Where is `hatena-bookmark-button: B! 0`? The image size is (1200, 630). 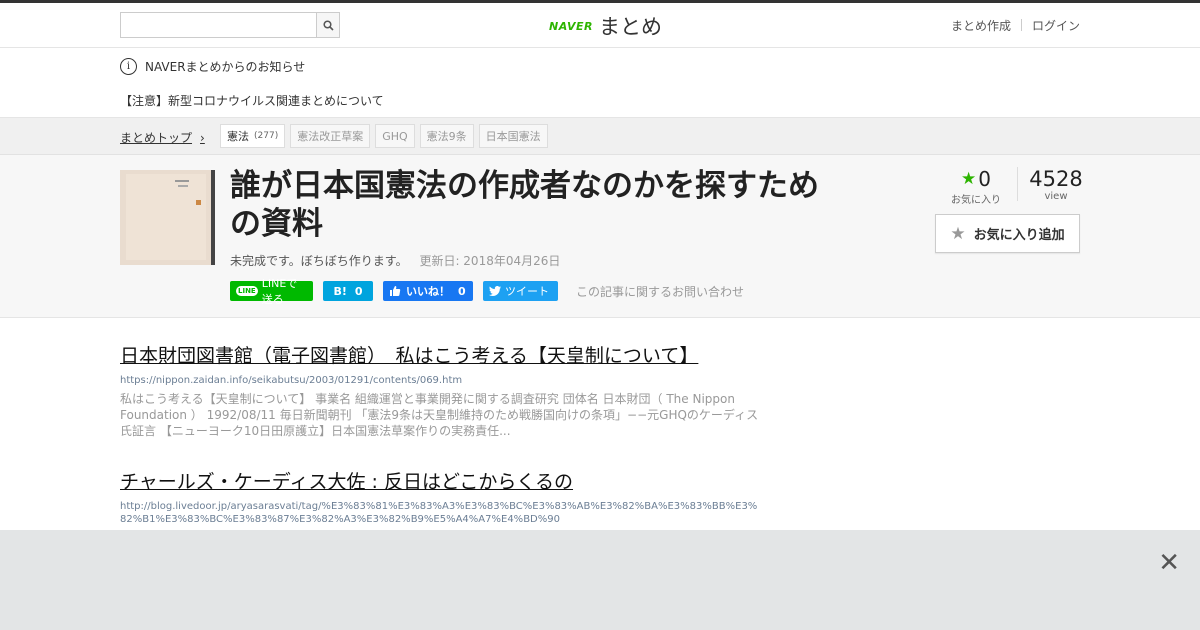 hatena-bookmark-button: B! 0 is located at coordinates (348, 291).